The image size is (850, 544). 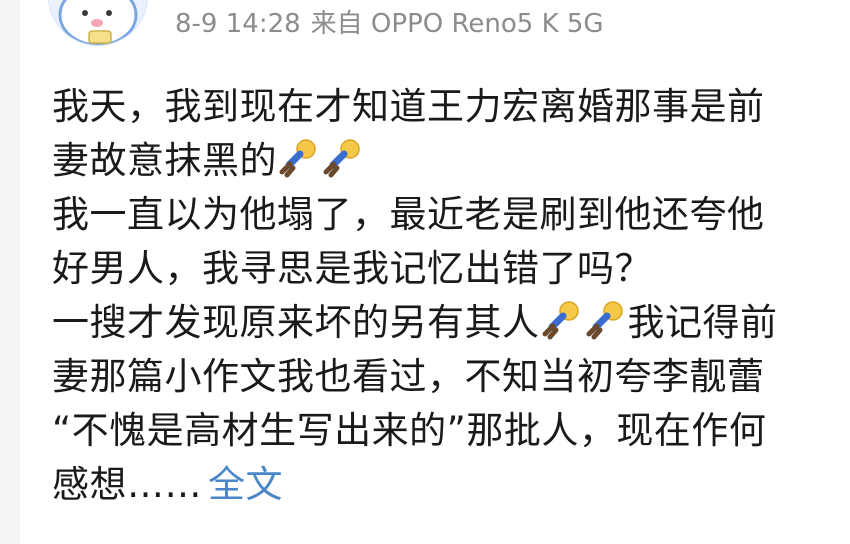 What do you see at coordinates (296, 322) in the screenshot?
I see `post-text: 一搜才发现原来坏的另有其人` at bounding box center [296, 322].